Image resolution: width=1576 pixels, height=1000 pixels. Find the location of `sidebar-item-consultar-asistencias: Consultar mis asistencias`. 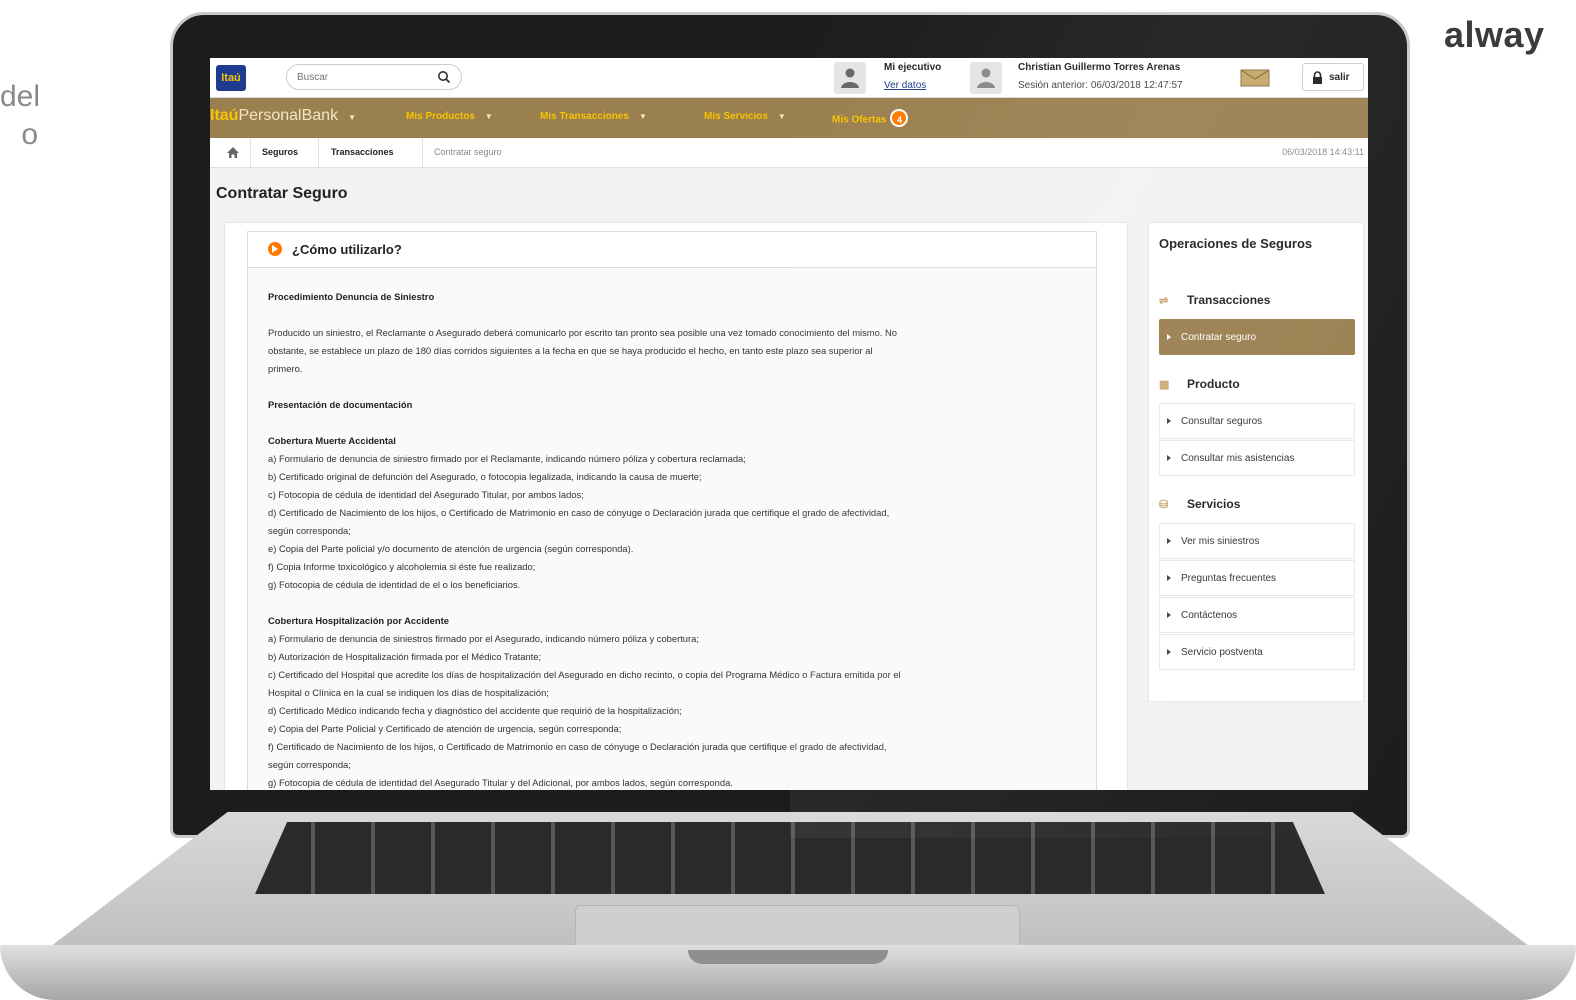

sidebar-item-consultar-asistencias: Consultar mis asistencias is located at coordinates (1257, 458).